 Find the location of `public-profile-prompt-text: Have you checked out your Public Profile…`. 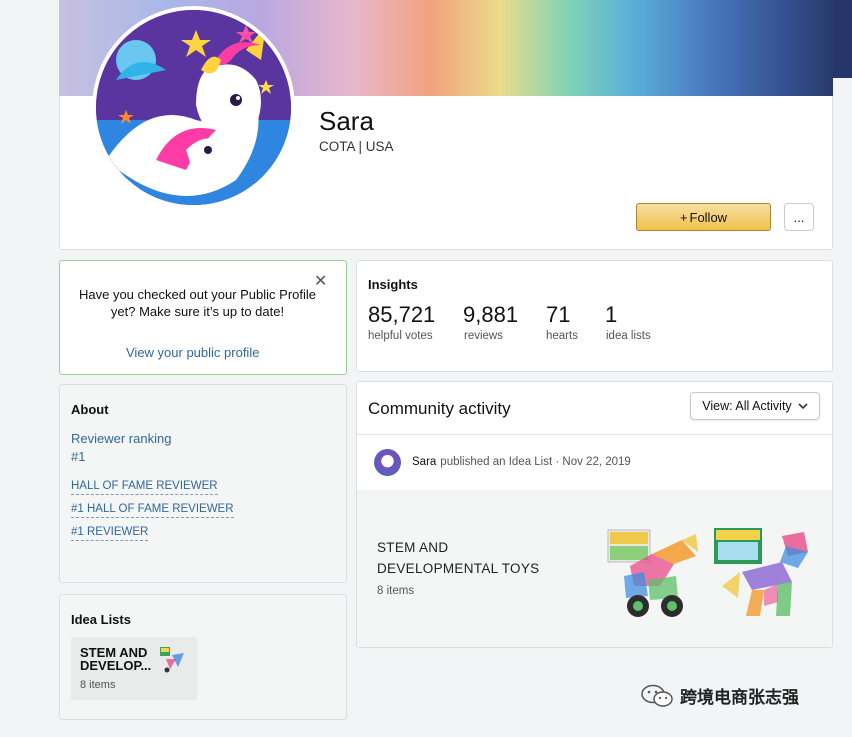

public-profile-prompt-text: Have you checked out your Public Profile… is located at coordinates (197, 303).